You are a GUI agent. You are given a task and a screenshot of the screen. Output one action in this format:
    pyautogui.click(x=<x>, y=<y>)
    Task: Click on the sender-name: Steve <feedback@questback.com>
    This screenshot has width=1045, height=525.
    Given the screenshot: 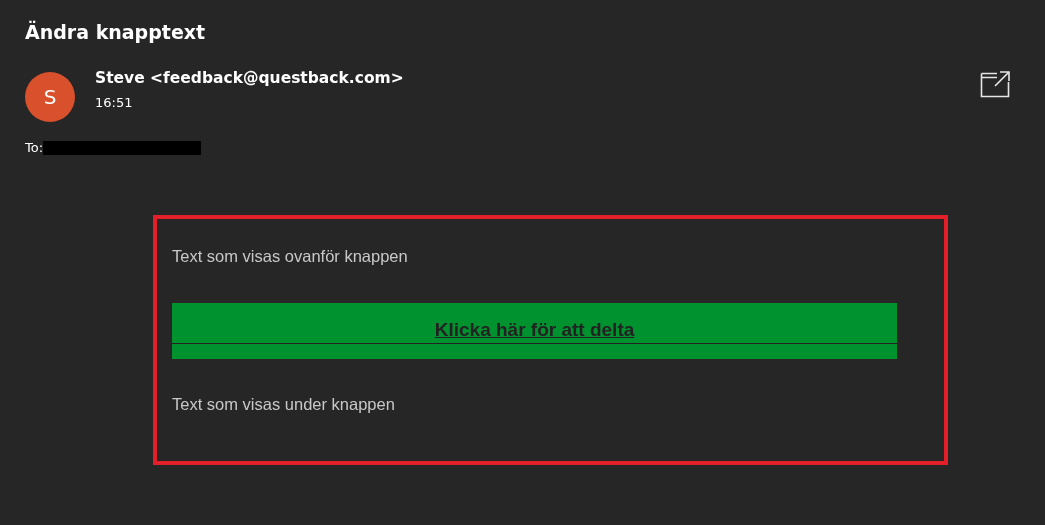 What is the action you would take?
    pyautogui.click(x=250, y=78)
    